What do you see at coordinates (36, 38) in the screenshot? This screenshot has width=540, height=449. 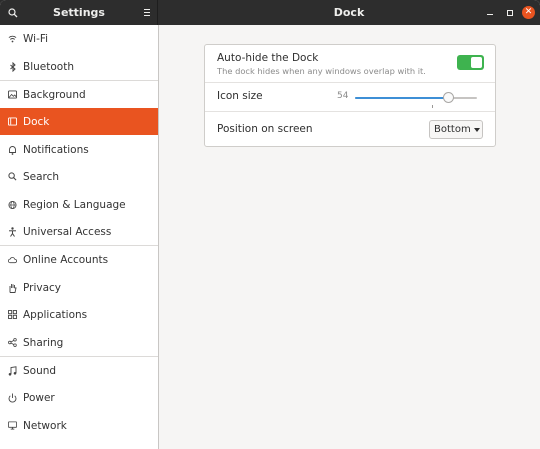 I see `sidebar-item-label: Wi-Fi` at bounding box center [36, 38].